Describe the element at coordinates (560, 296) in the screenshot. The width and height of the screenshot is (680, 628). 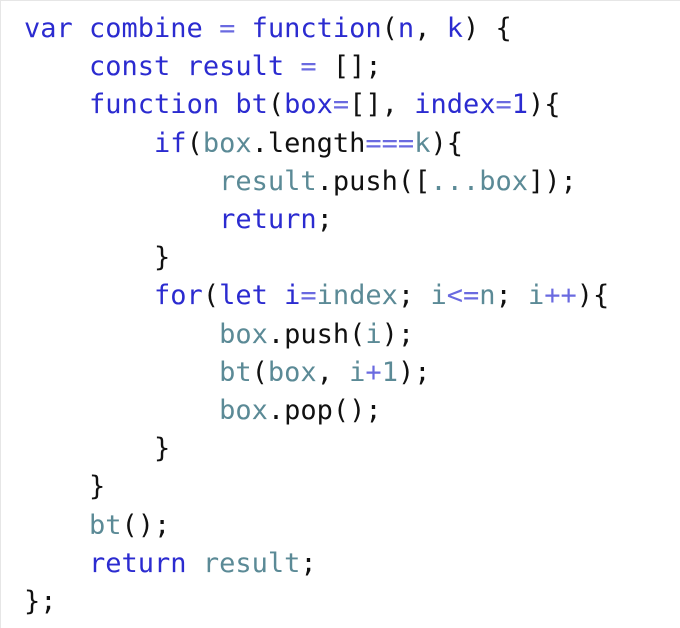
I see `code-token: ++` at that location.